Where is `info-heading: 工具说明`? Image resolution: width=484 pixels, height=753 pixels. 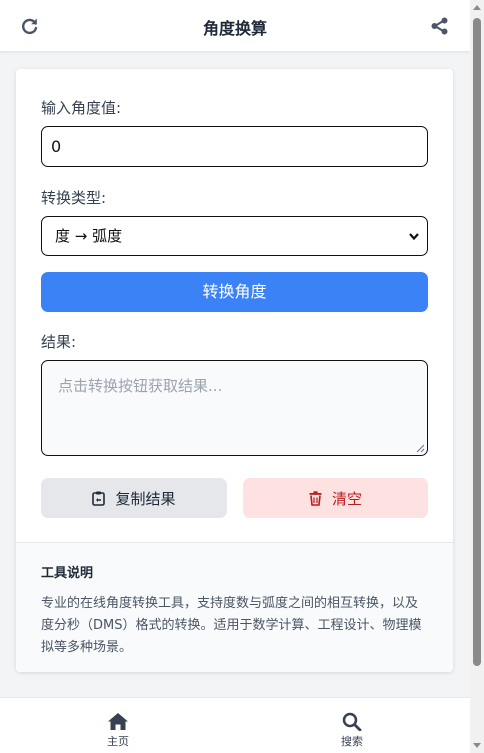
info-heading: 工具说明 is located at coordinates (67, 573).